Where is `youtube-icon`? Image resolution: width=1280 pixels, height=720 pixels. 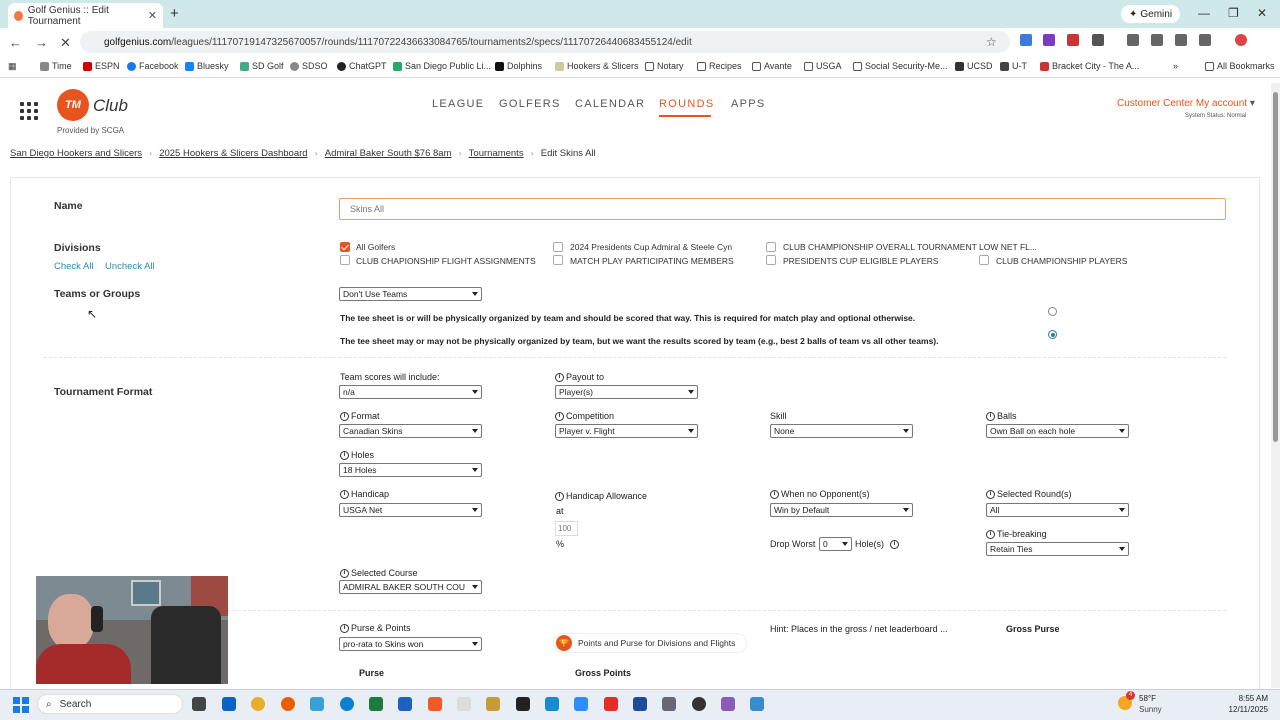
youtube-icon is located at coordinates (611, 704).